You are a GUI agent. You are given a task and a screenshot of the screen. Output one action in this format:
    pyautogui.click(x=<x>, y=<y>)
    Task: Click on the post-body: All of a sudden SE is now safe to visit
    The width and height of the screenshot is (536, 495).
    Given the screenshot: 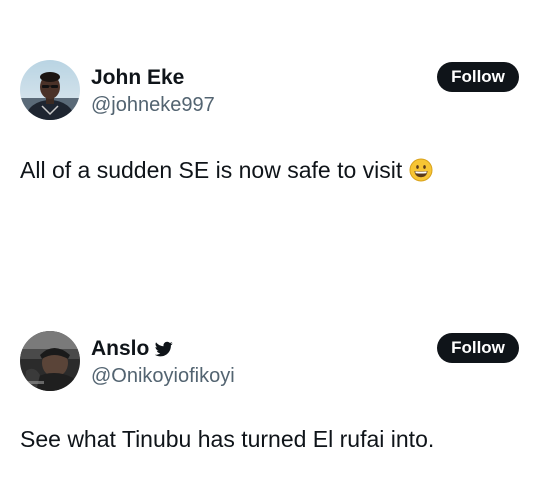 What is the action you would take?
    pyautogui.click(x=226, y=170)
    